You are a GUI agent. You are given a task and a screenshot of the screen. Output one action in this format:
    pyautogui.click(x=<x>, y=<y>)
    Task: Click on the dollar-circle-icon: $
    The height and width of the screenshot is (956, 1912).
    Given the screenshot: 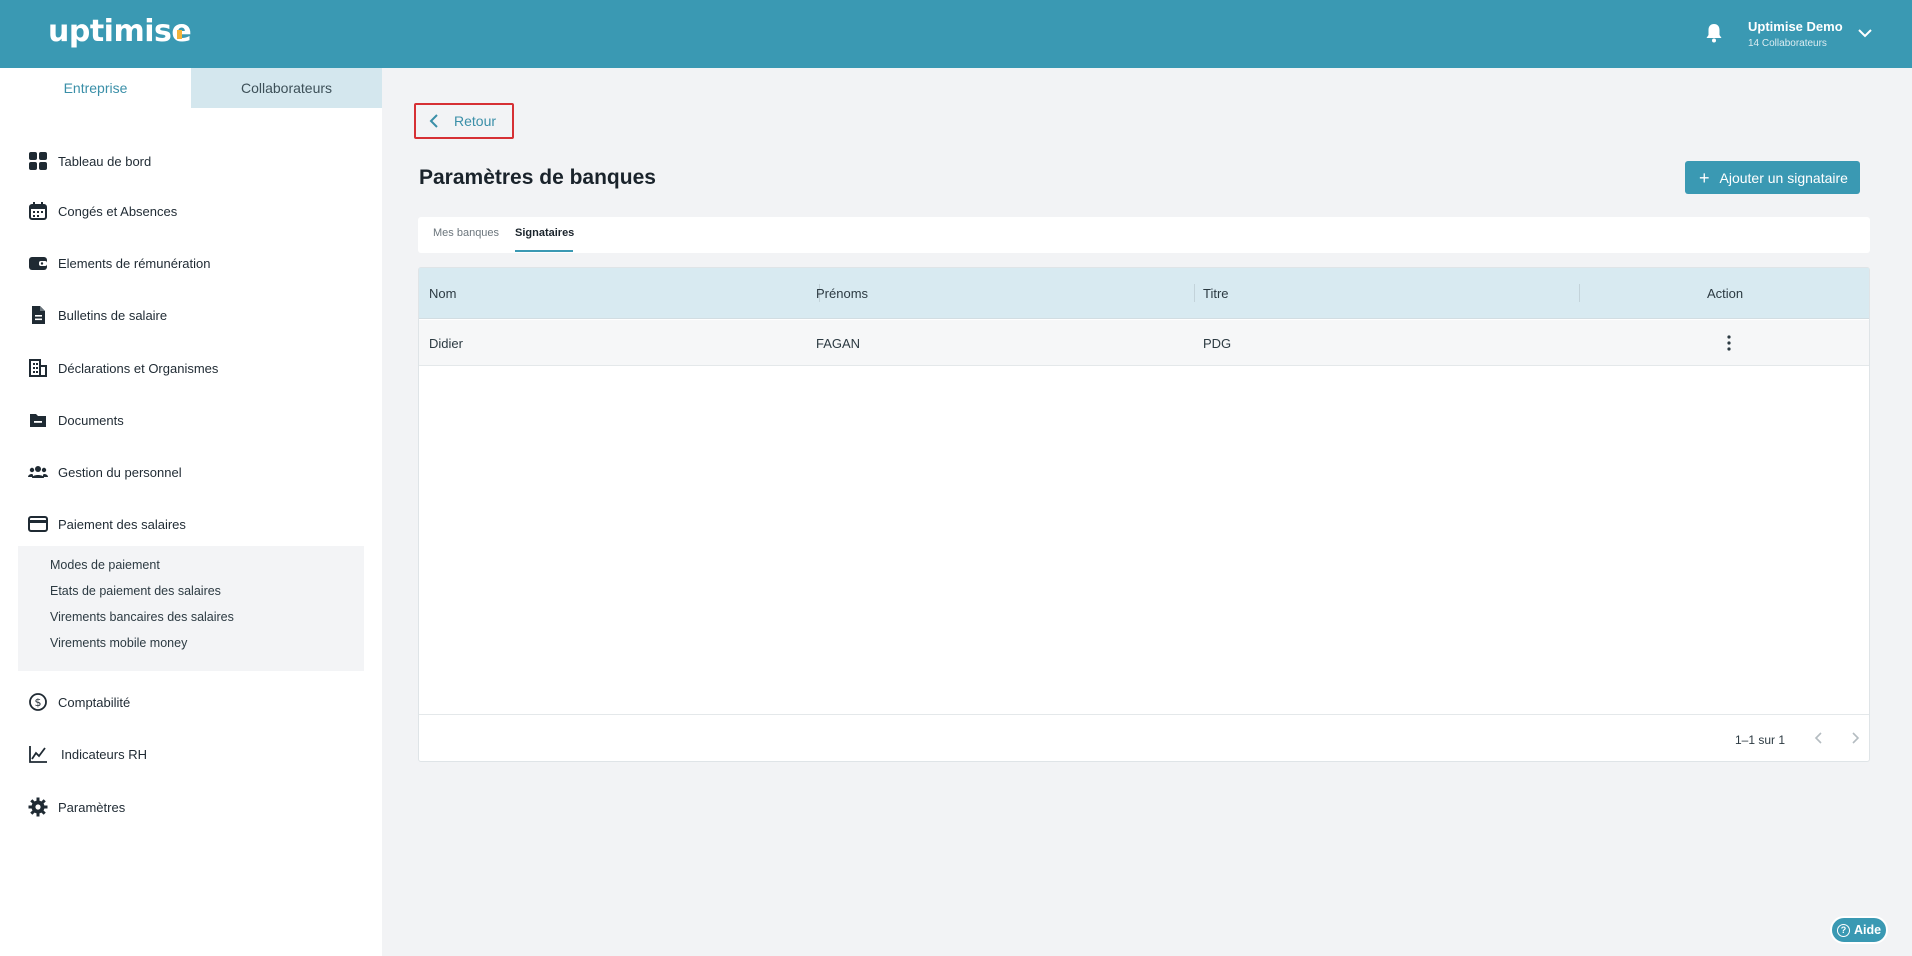 What is the action you would take?
    pyautogui.click(x=38, y=702)
    